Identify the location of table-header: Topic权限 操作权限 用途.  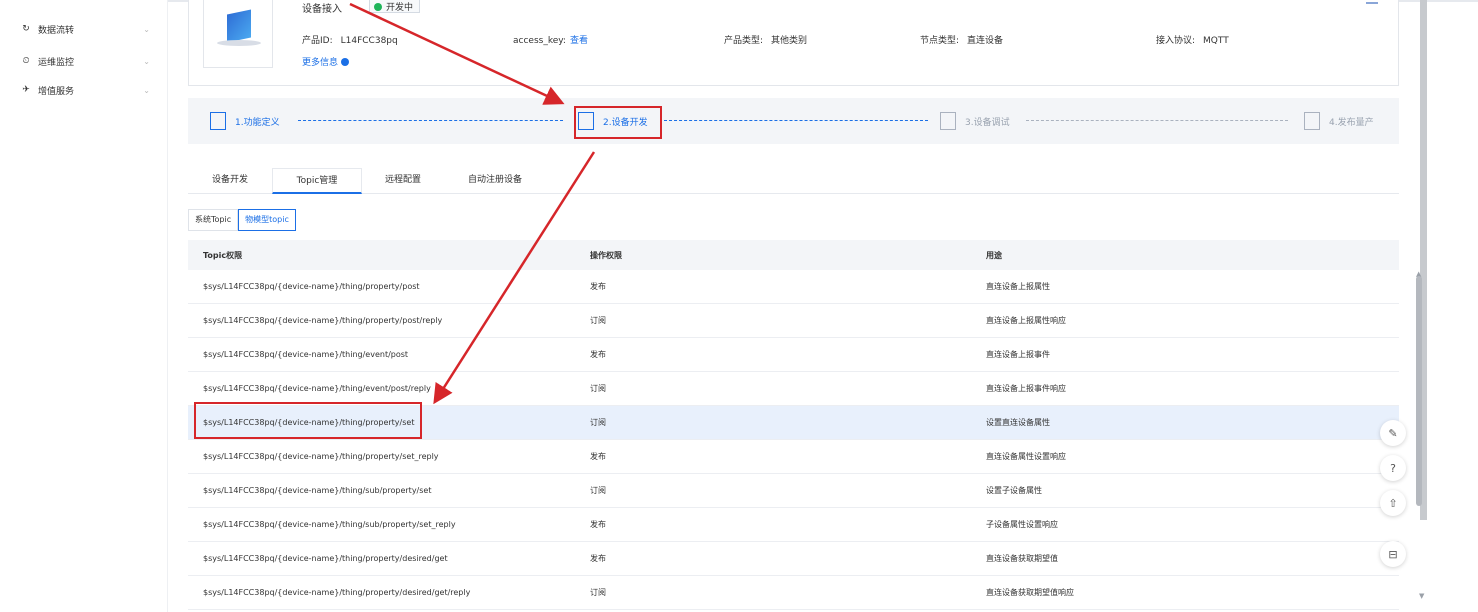
(793, 255).